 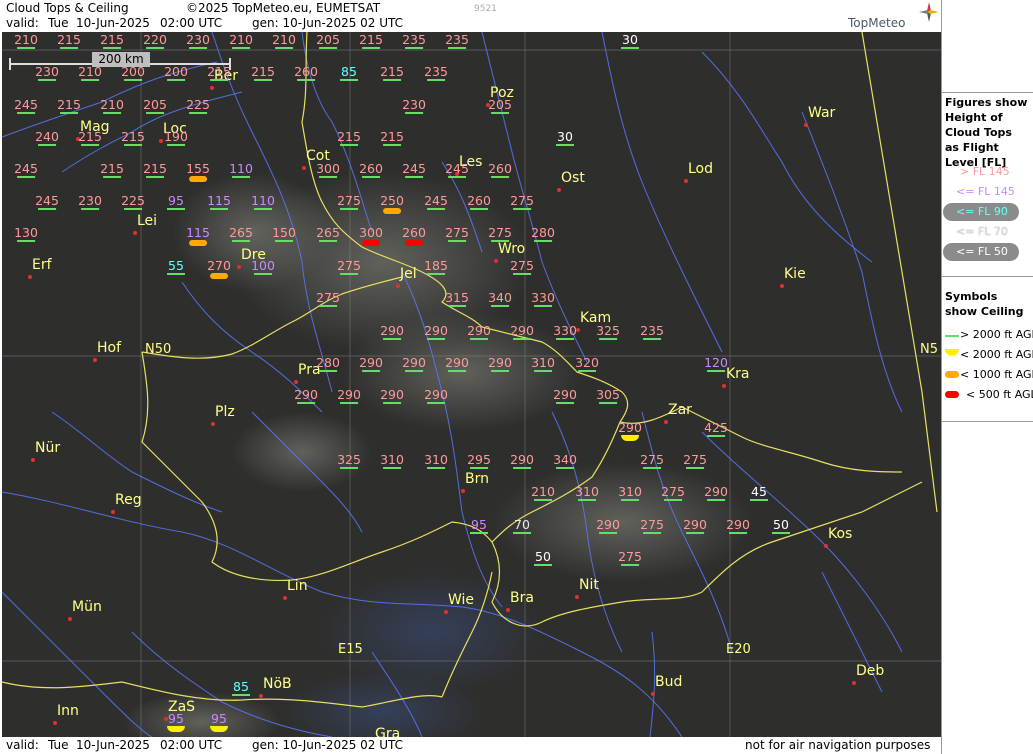 I want to click on cloud-top-label: 325, so click(x=608, y=330).